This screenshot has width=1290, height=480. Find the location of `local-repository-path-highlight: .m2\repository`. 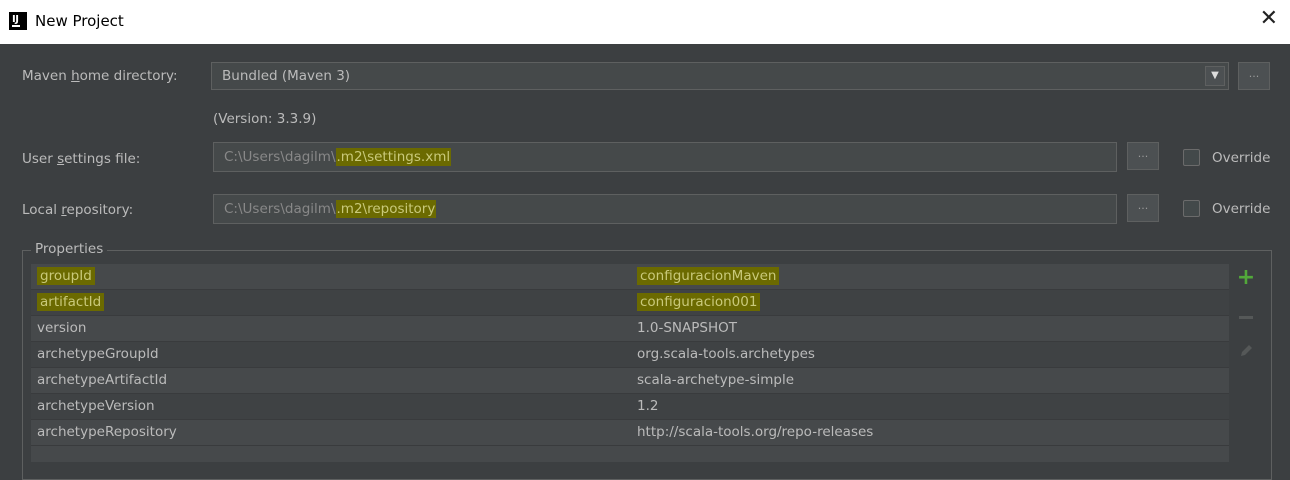

local-repository-path-highlight: .m2\repository is located at coordinates (386, 209).